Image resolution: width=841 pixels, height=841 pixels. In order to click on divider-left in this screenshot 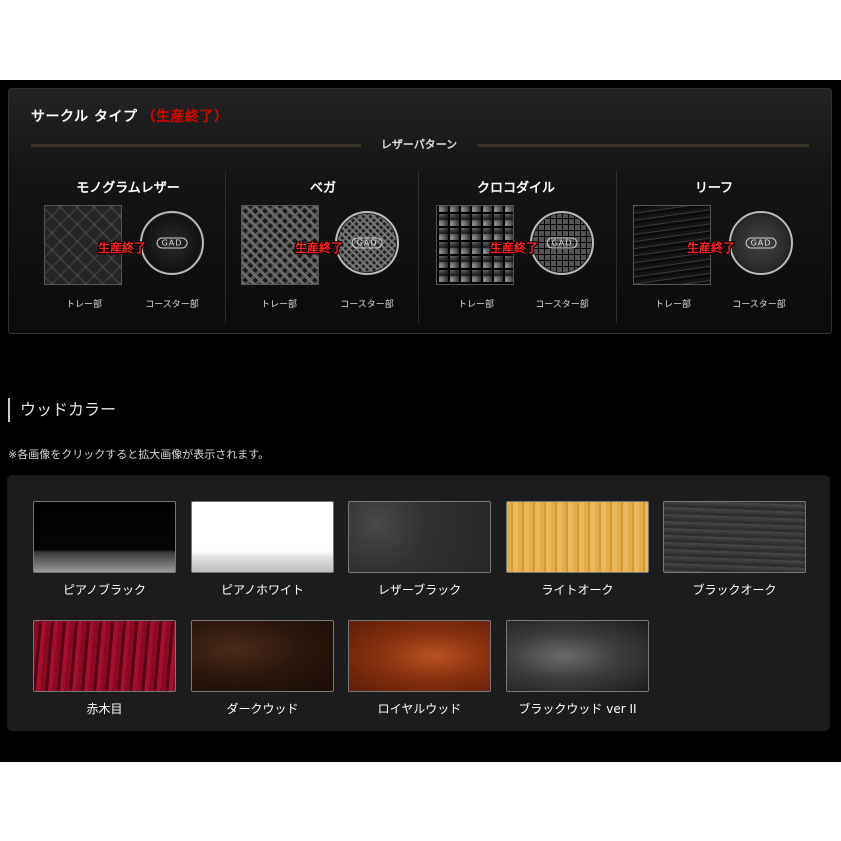, I will do `click(196, 145)`.